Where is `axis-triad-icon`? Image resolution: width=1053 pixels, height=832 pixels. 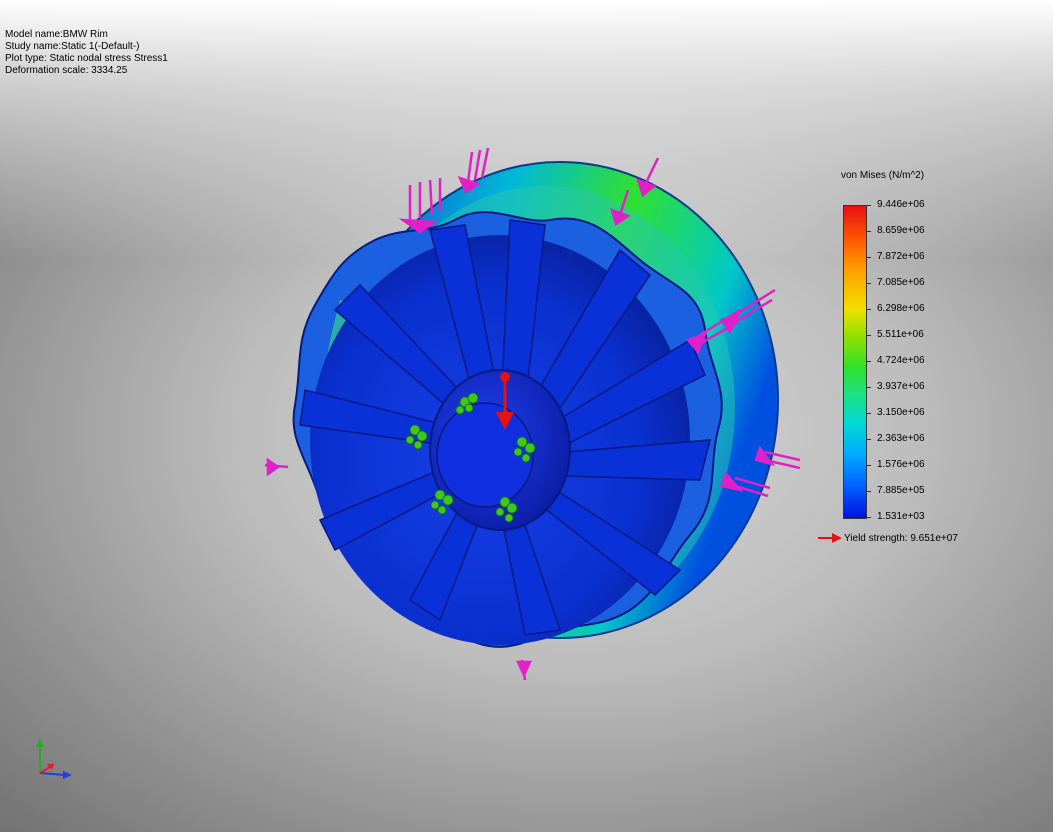
axis-triad-icon is located at coordinates (54, 758).